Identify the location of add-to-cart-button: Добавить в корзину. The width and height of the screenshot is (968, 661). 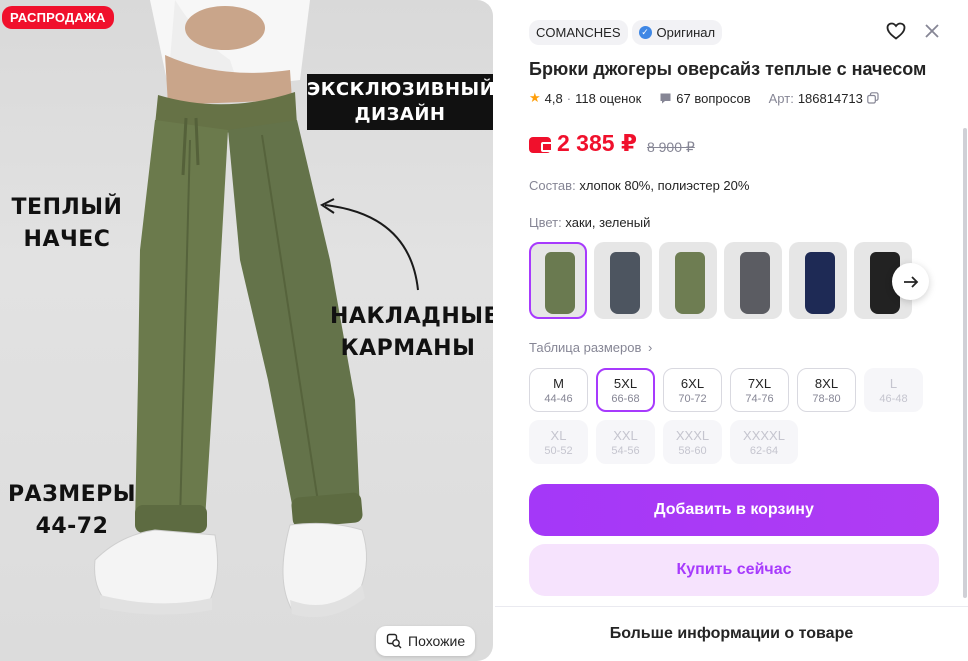
(734, 510).